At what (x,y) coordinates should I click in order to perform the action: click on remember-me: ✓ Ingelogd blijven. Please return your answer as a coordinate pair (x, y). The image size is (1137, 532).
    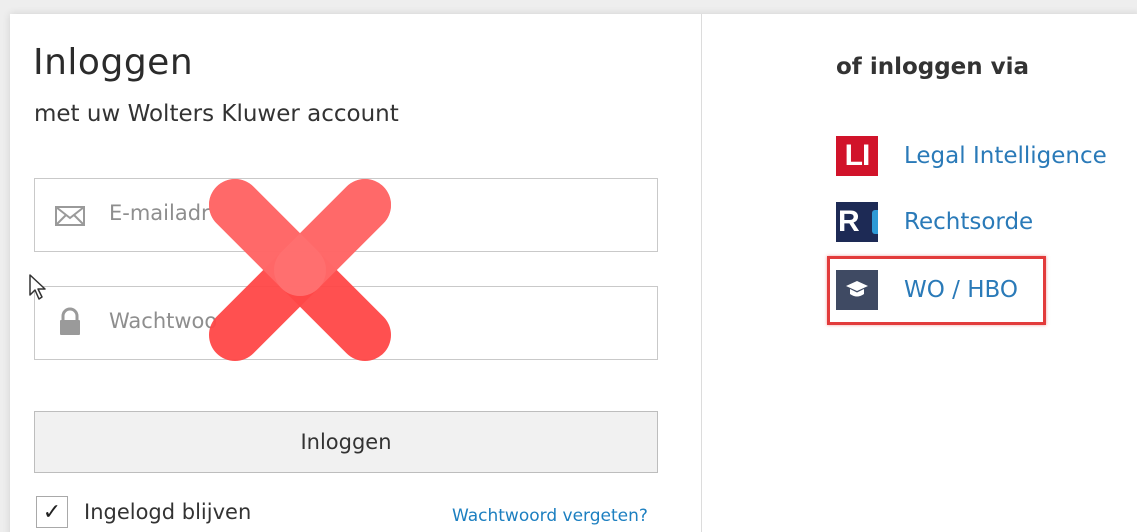
    Looking at the image, I should click on (143, 512).